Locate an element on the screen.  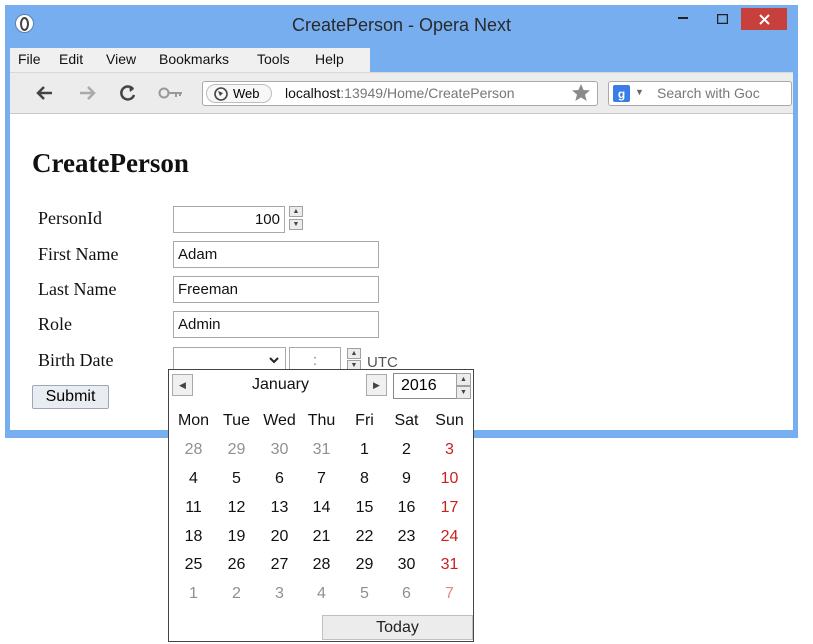
menu-tools: Tools is located at coordinates (273, 59).